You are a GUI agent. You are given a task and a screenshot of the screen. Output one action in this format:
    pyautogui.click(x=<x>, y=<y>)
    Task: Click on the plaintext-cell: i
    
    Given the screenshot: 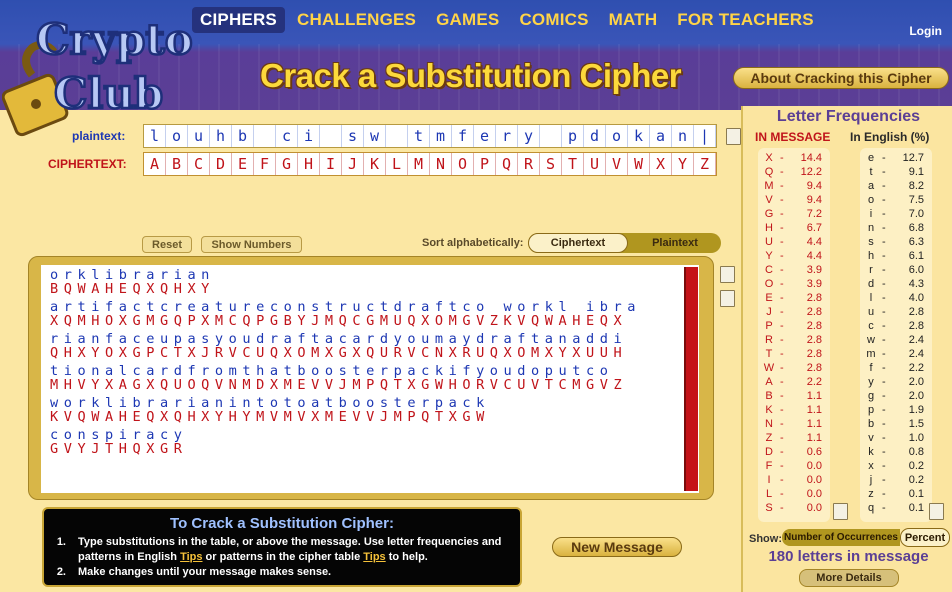 What is the action you would take?
    pyautogui.click(x=309, y=136)
    